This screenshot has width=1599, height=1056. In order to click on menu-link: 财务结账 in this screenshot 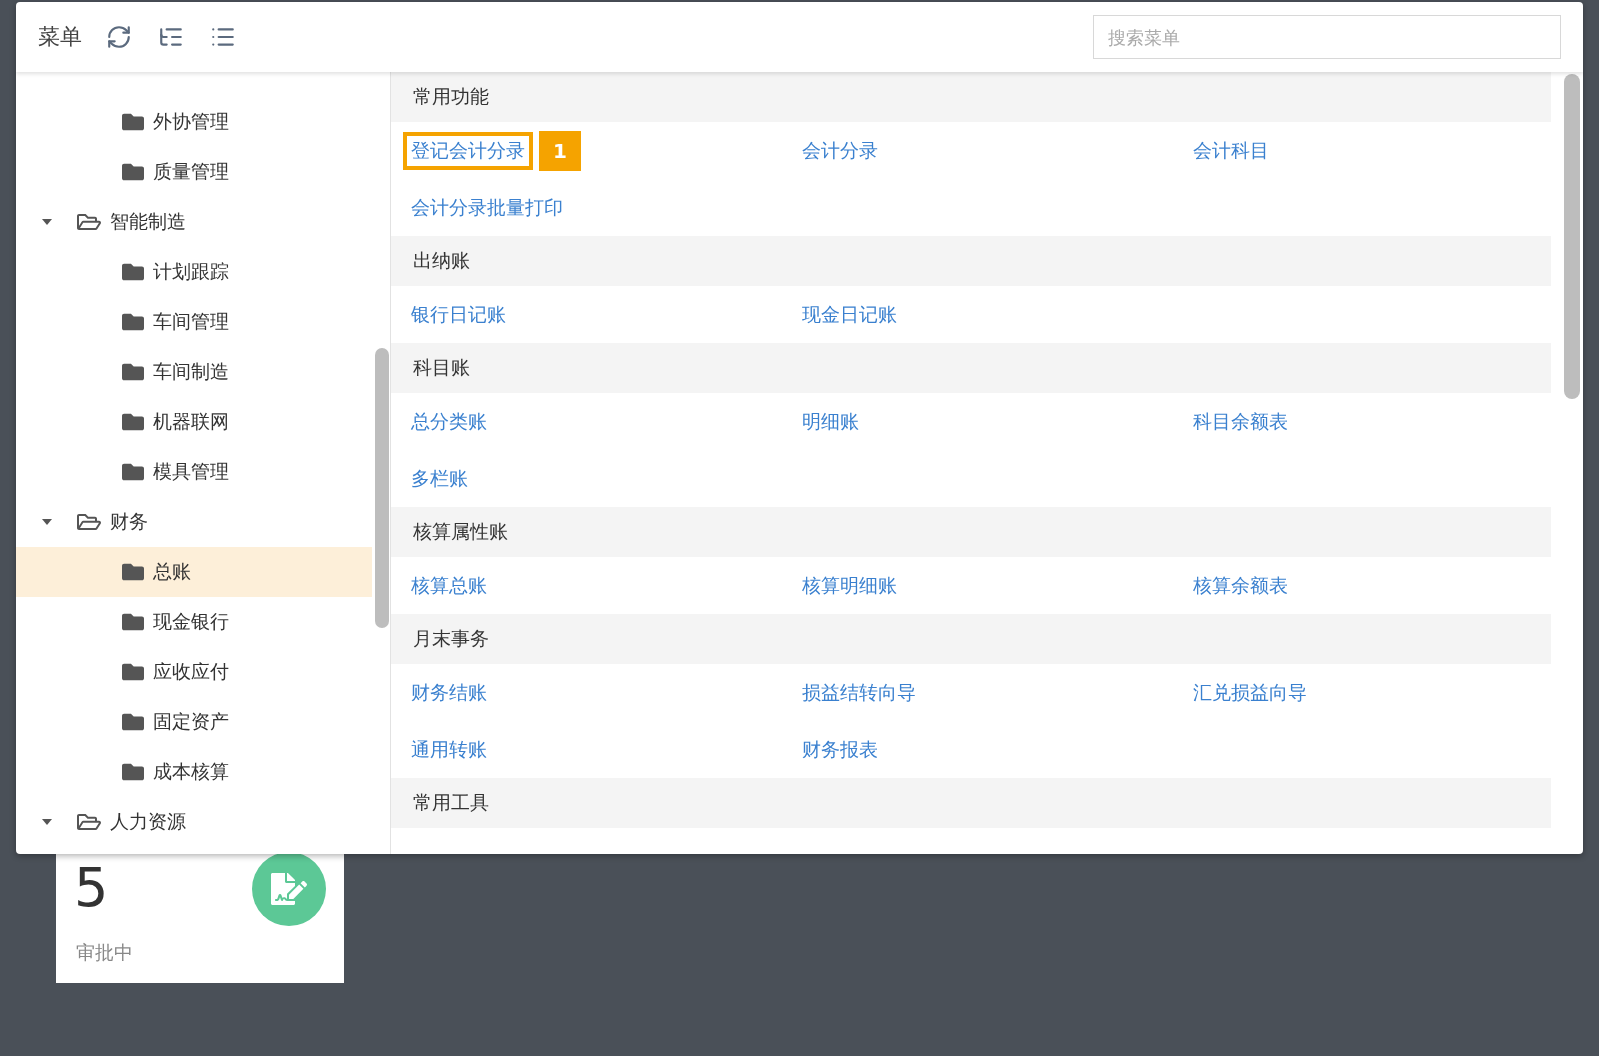, I will do `click(449, 692)`.